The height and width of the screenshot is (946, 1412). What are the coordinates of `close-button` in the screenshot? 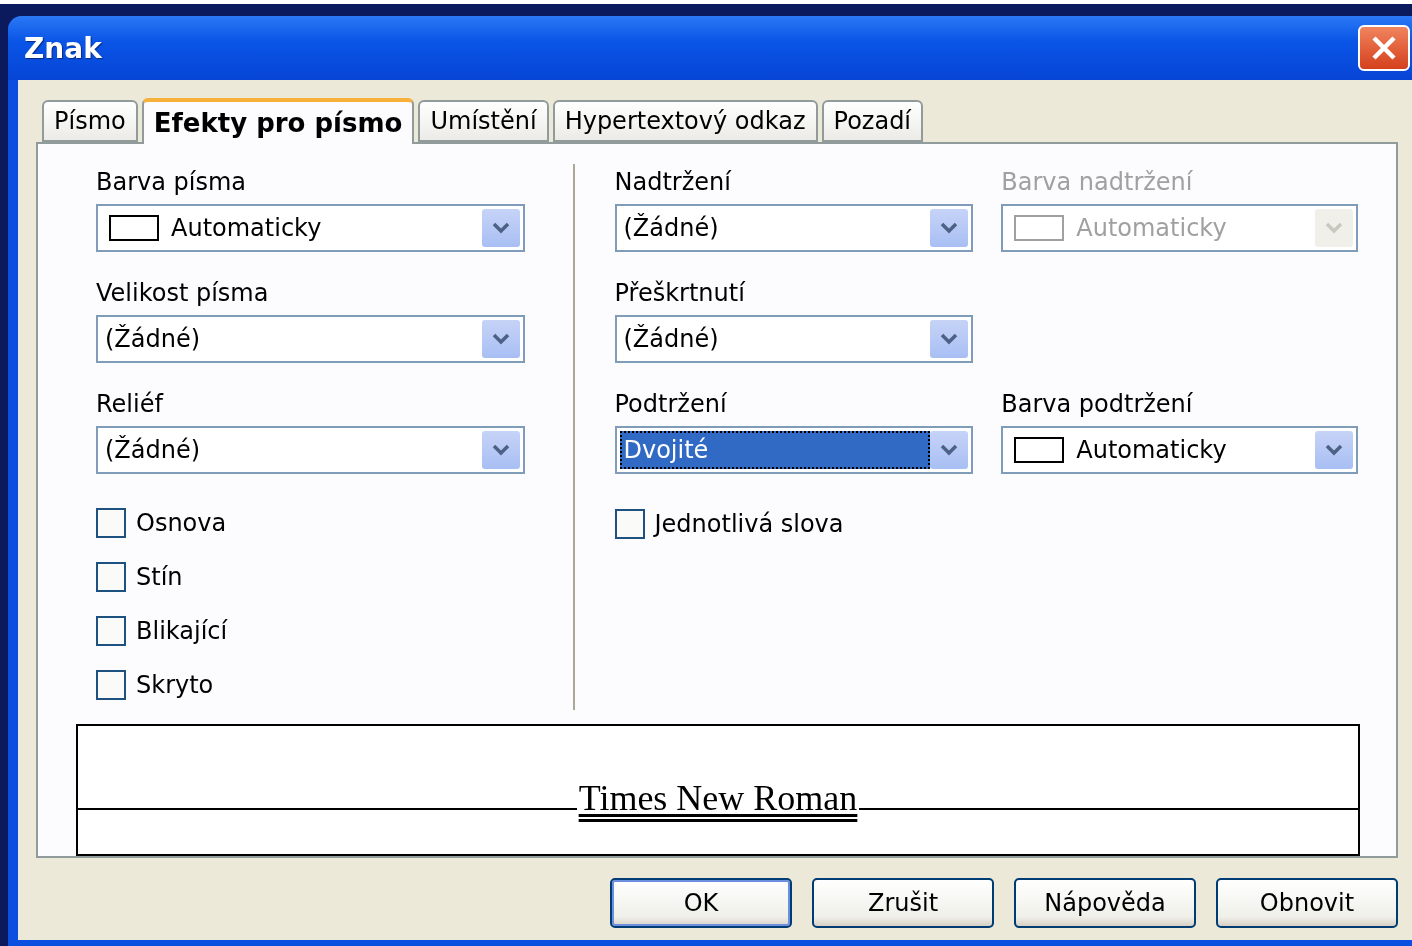 It's located at (1384, 48).